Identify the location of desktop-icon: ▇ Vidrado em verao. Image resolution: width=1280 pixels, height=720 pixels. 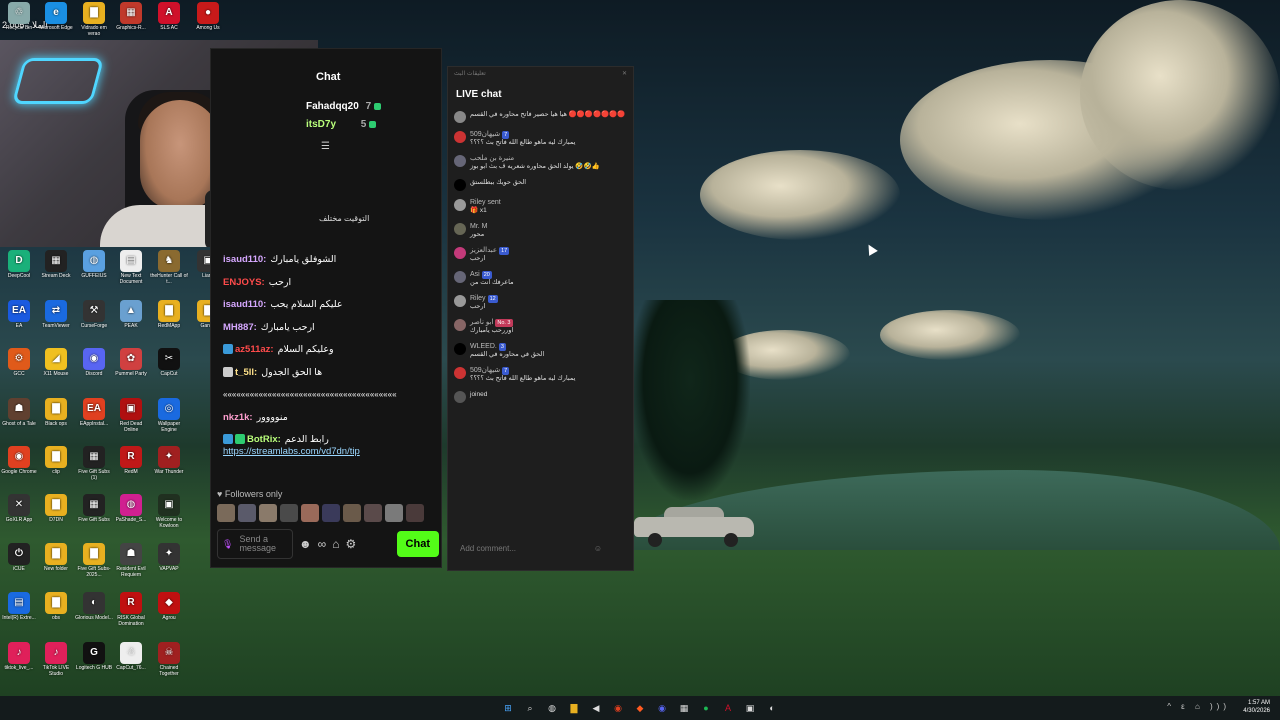
(94, 19).